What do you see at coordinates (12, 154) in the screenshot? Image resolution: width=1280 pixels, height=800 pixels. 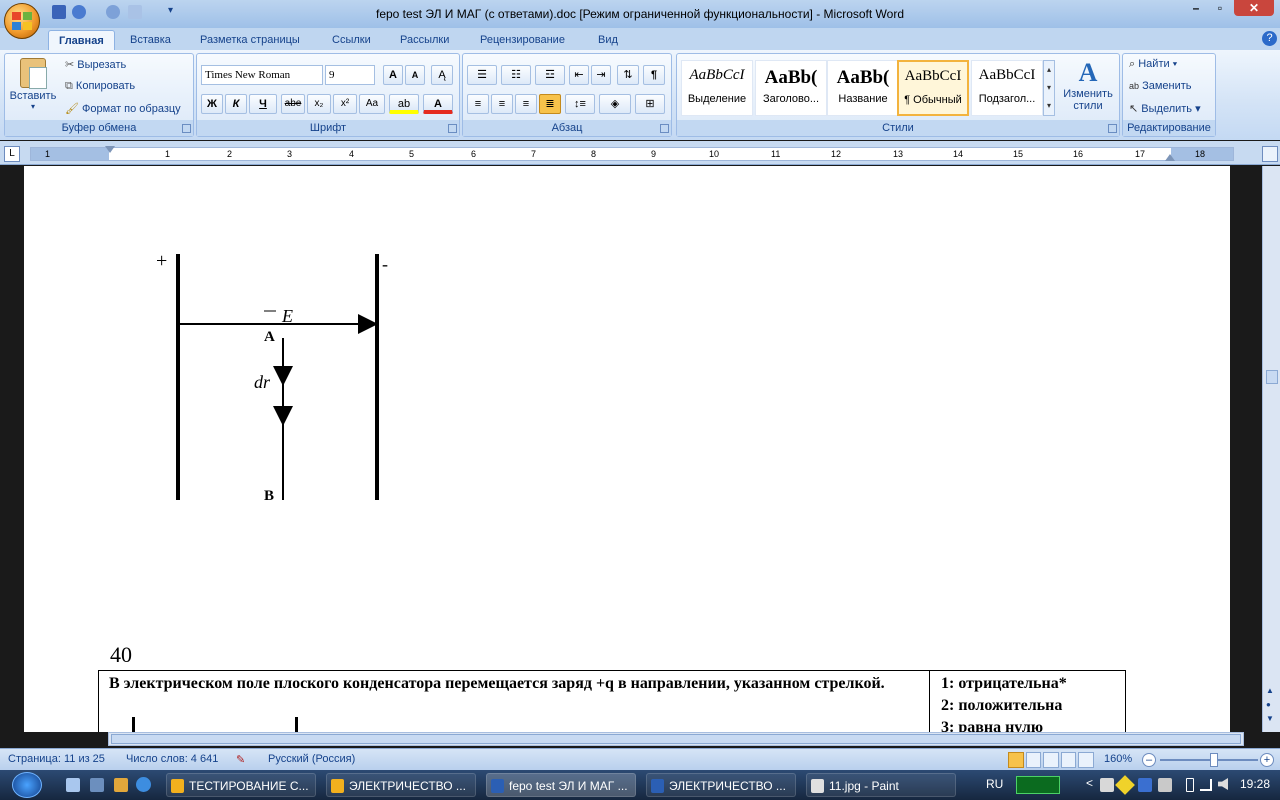 I see `tab-selector-icon: L` at bounding box center [12, 154].